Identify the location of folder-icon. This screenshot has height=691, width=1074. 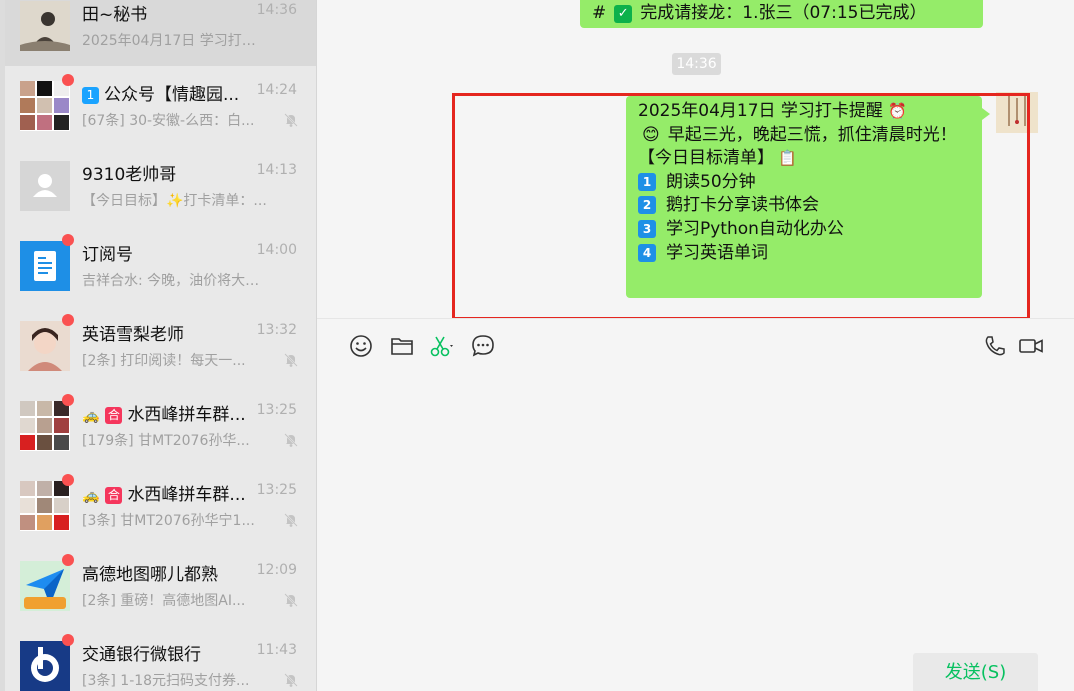
(402, 346).